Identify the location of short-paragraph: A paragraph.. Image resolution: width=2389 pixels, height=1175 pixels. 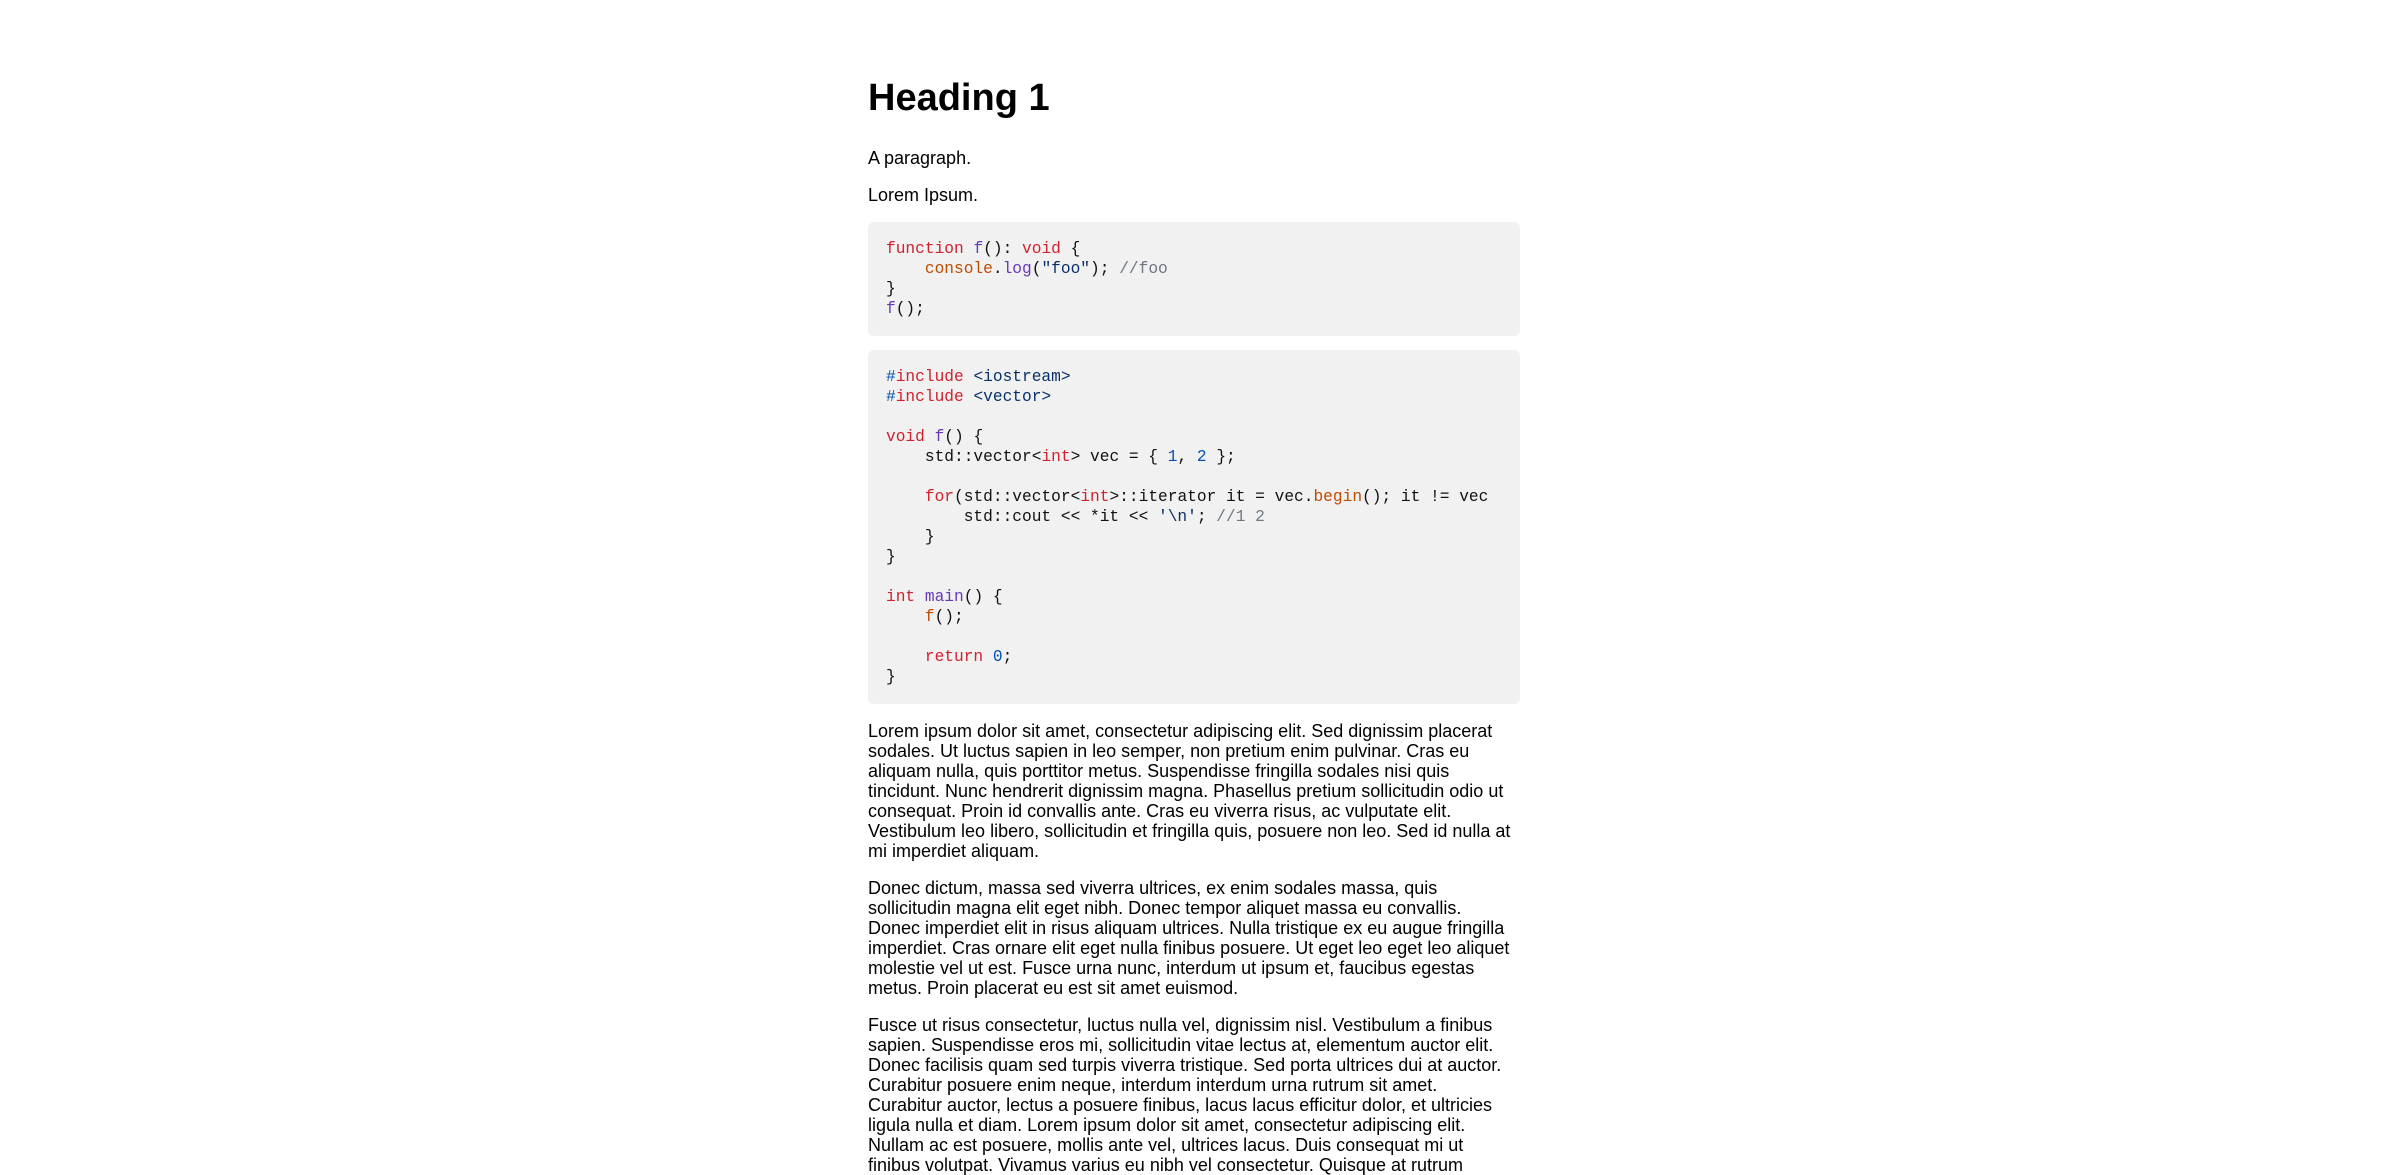
(920, 158).